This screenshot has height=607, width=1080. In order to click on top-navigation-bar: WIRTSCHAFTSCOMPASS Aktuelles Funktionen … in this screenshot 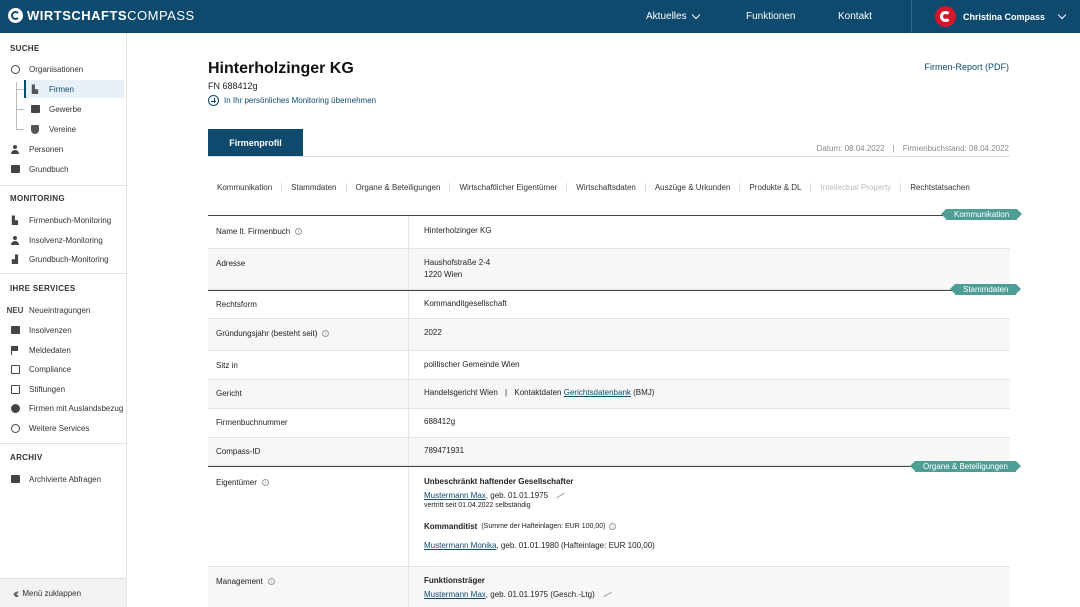, I will do `click(540, 16)`.